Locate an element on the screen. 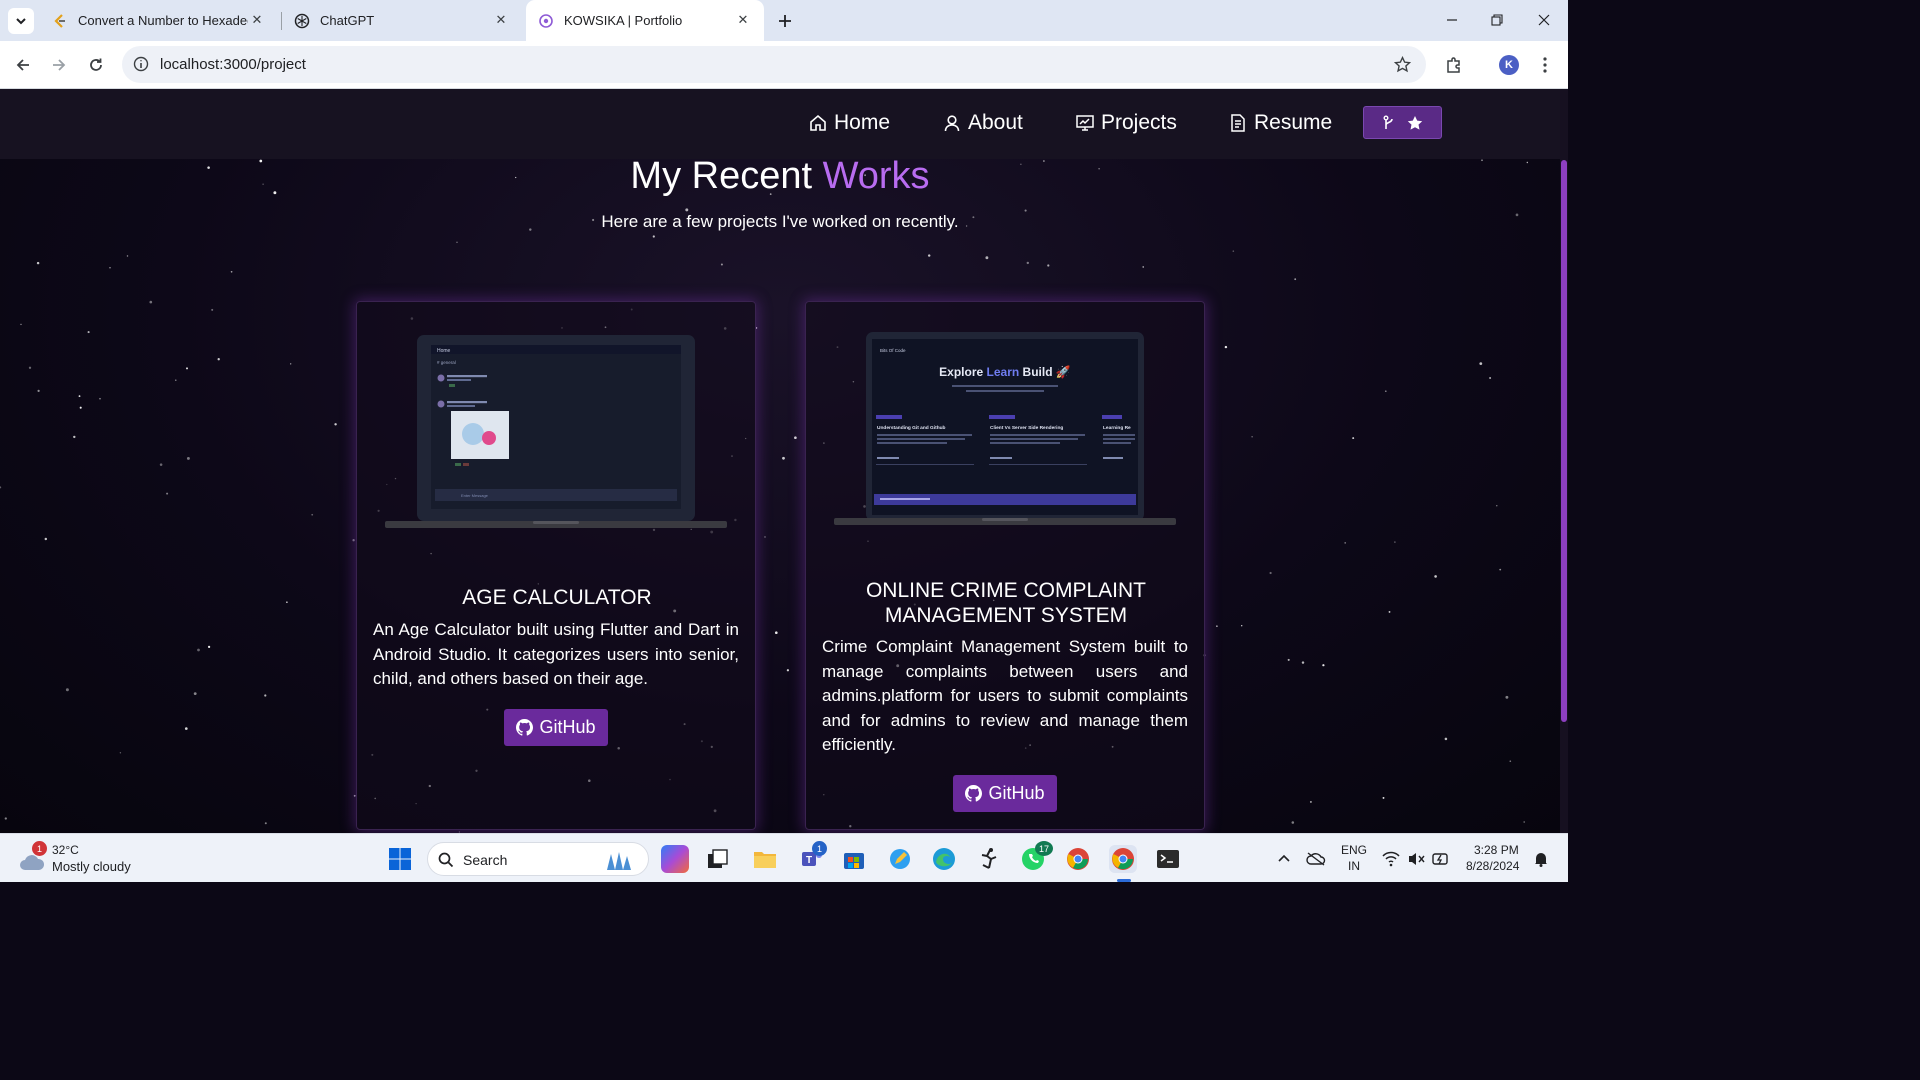 The height and width of the screenshot is (1080, 1920). windows-logo-icon is located at coordinates (400, 859).